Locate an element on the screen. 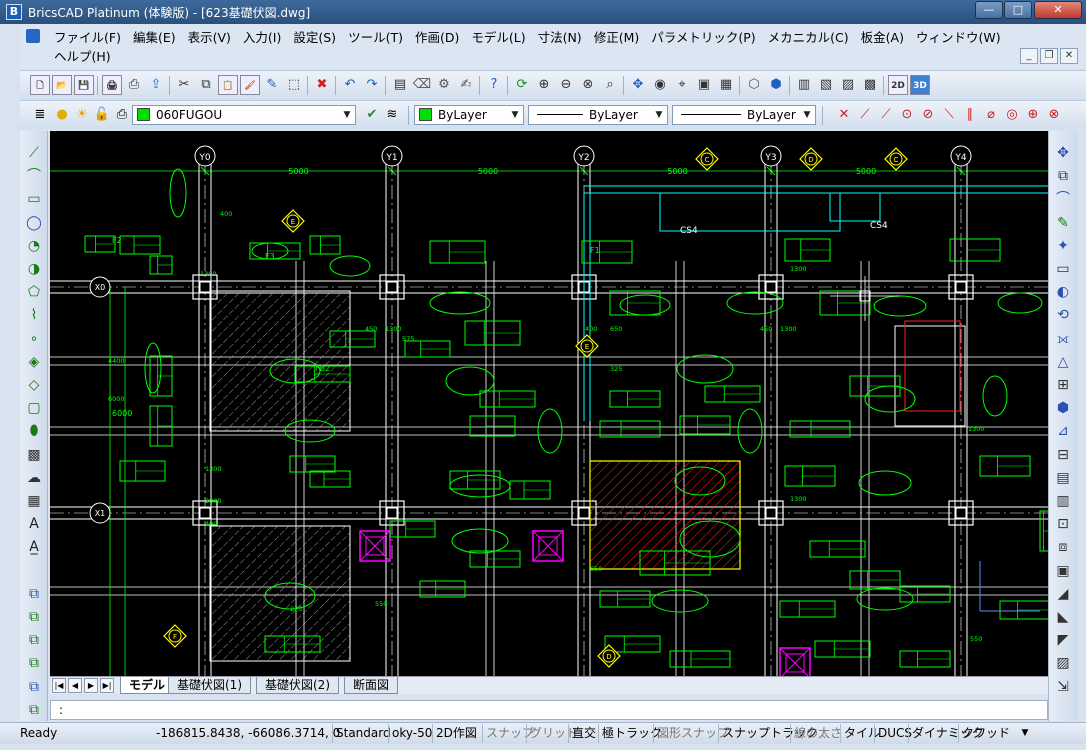 This screenshot has width=1086, height=750. cut-icon: ✂ is located at coordinates (184, 85).